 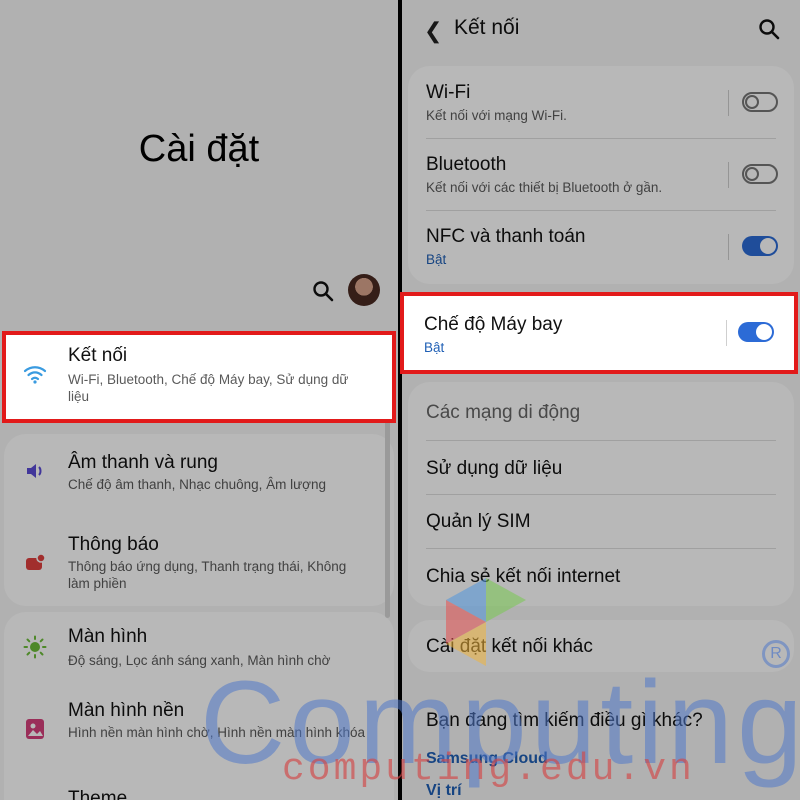 What do you see at coordinates (108, 636) in the screenshot?
I see `settings-item-title: Màn hình` at bounding box center [108, 636].